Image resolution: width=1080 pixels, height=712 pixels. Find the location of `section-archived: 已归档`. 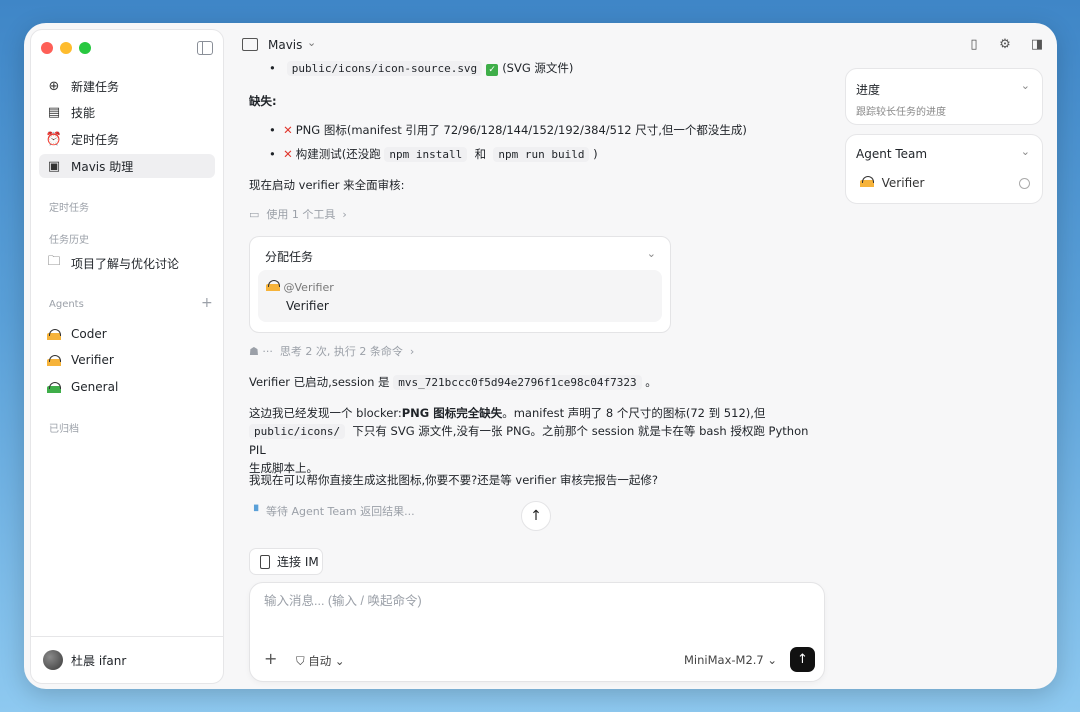

section-archived: 已归档 is located at coordinates (64, 429).